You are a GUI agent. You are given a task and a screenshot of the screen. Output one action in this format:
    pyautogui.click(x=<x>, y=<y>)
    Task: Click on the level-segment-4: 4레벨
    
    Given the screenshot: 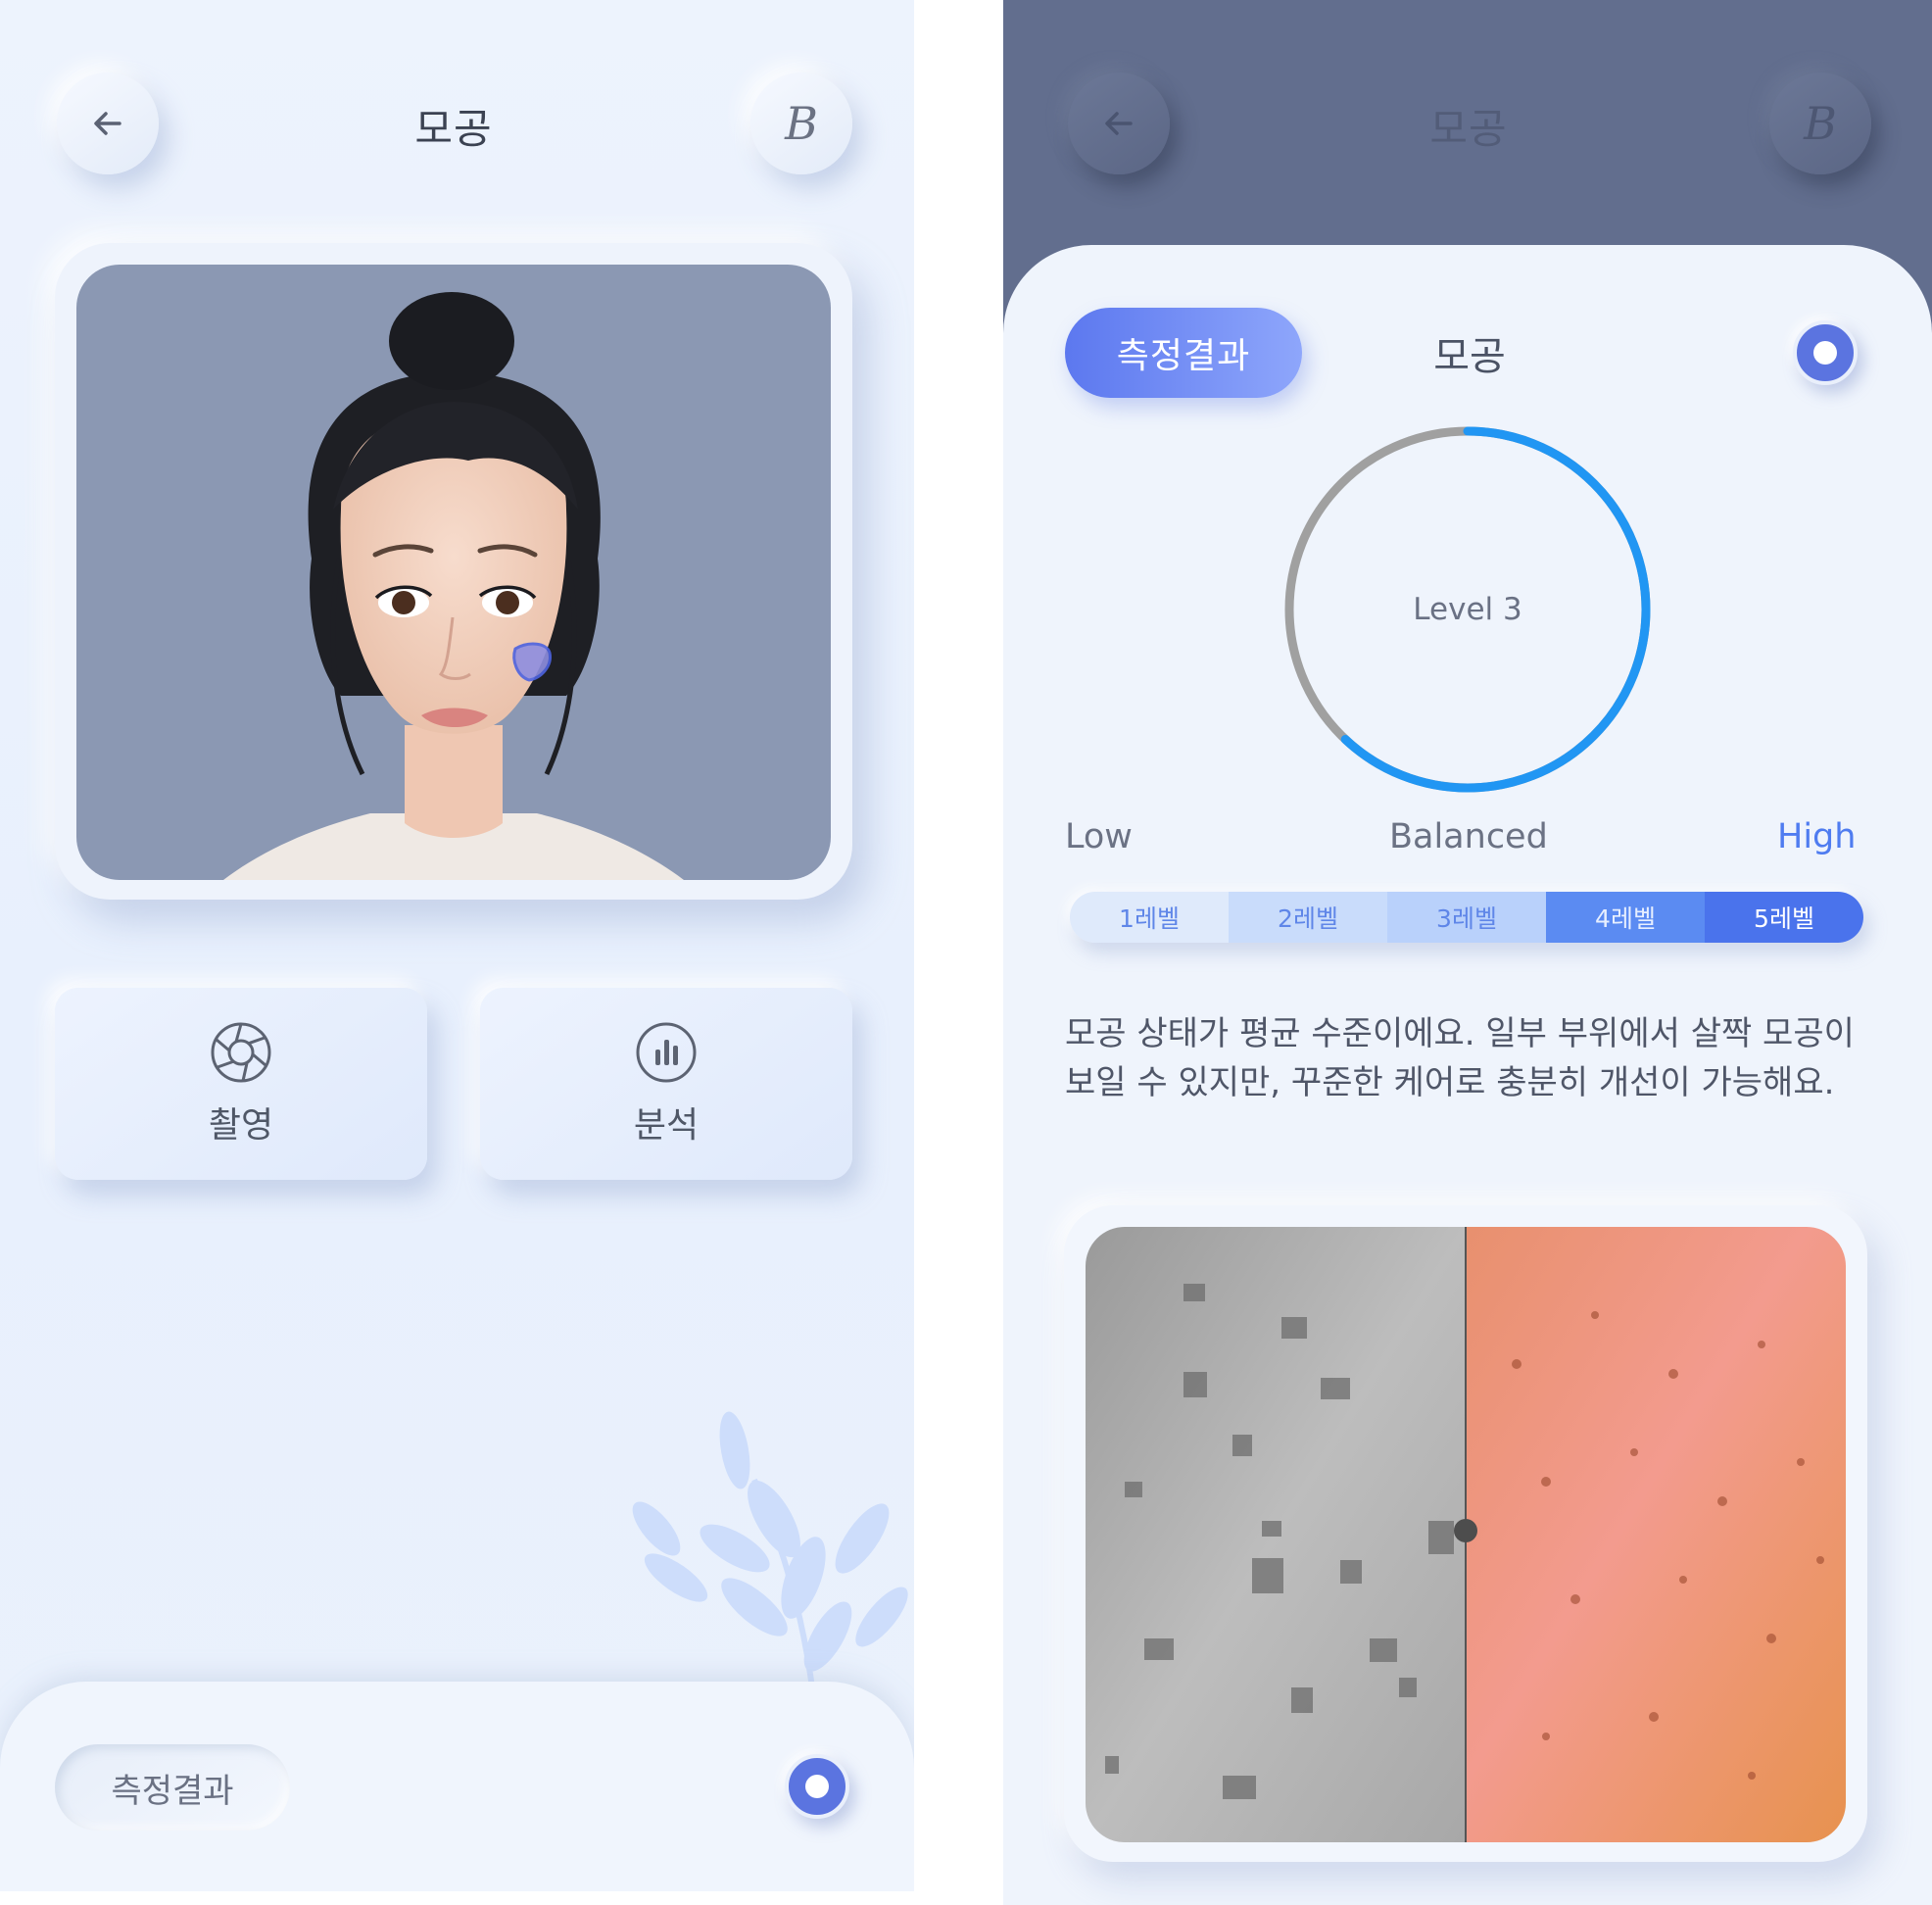 What is the action you would take?
    pyautogui.click(x=1625, y=918)
    